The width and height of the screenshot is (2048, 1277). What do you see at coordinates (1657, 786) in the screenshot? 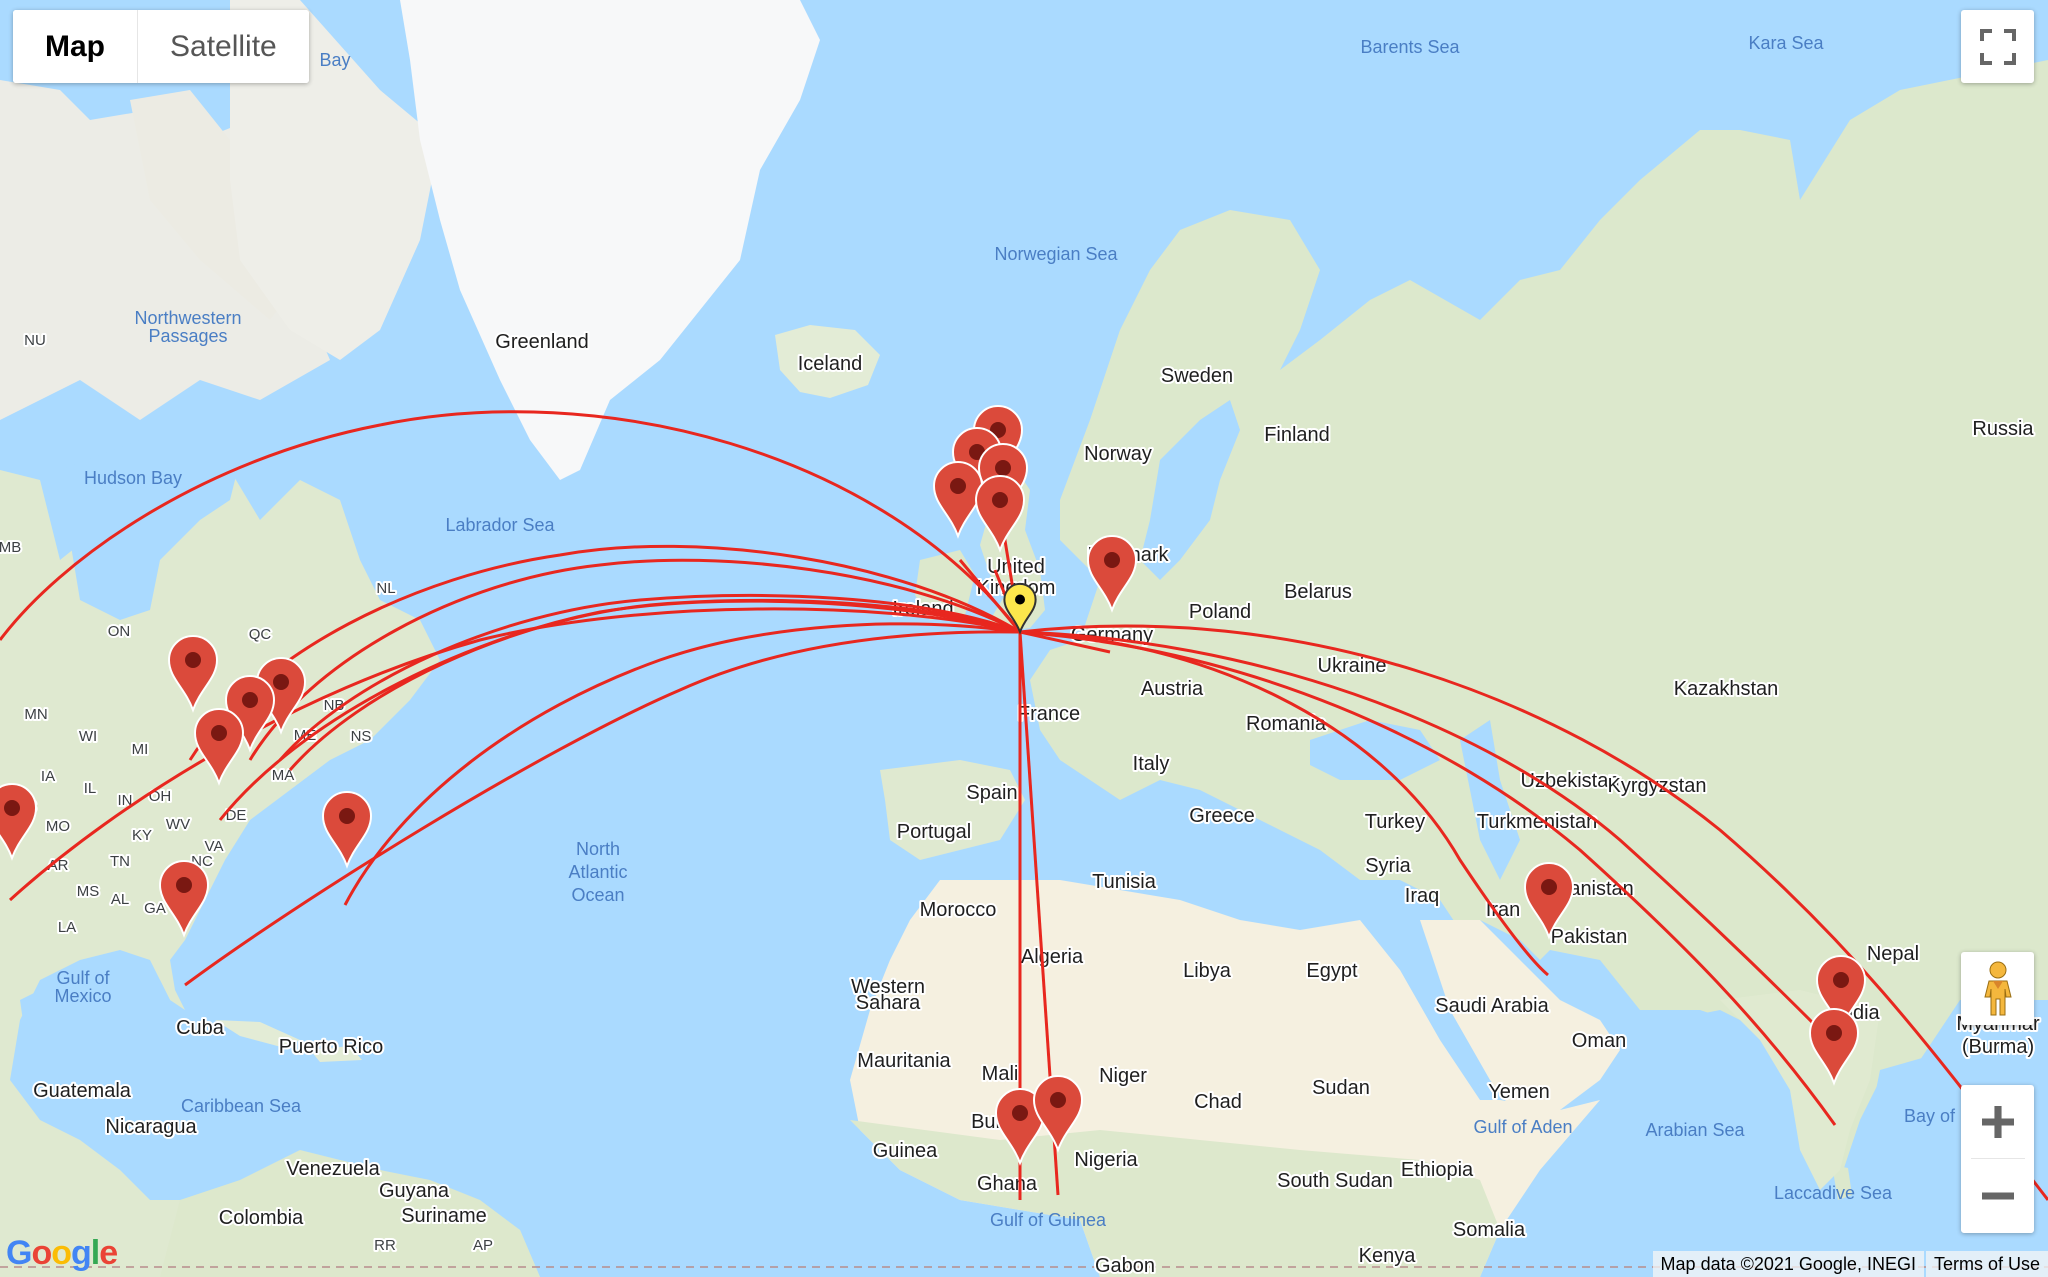
I see `country-label: Kyrgyzstan` at bounding box center [1657, 786].